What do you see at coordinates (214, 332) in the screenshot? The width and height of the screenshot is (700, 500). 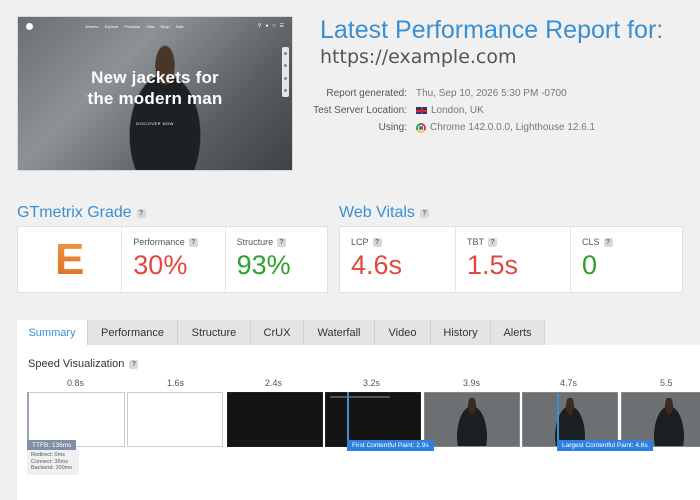 I see `tab-structure: Structure` at bounding box center [214, 332].